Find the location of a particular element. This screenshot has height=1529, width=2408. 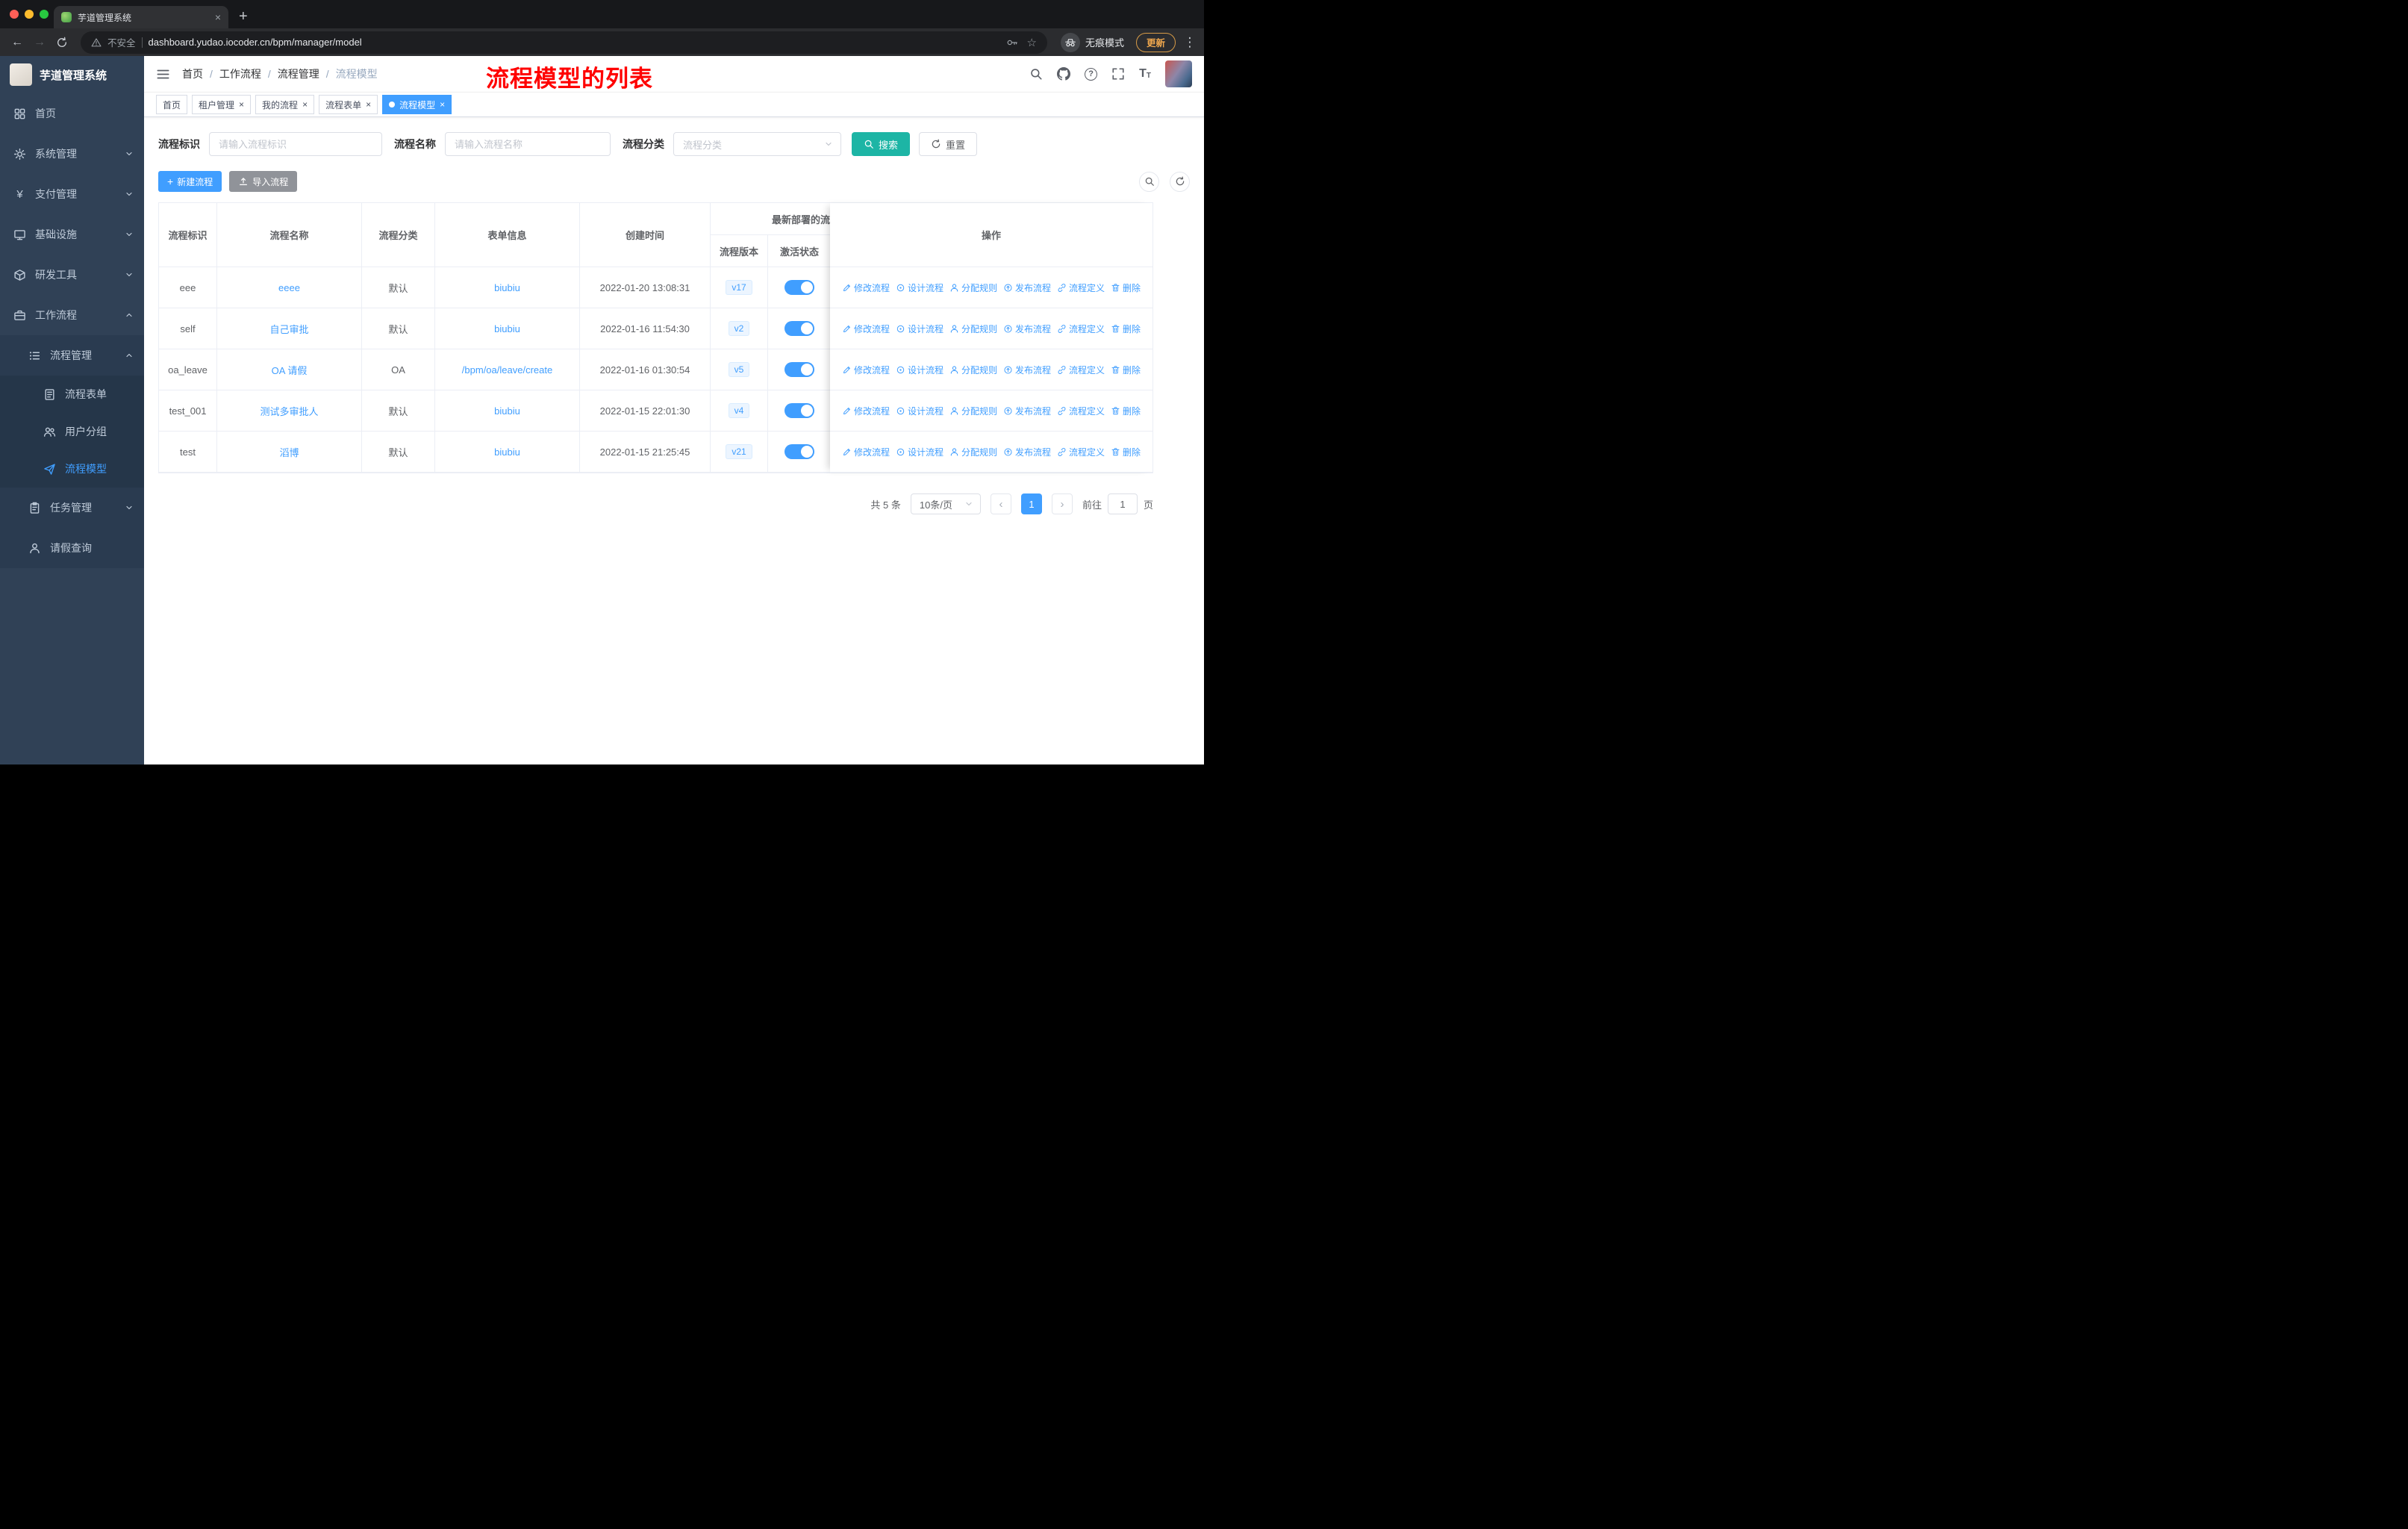

browser-menu-button: ⋮ is located at coordinates (1190, 42).